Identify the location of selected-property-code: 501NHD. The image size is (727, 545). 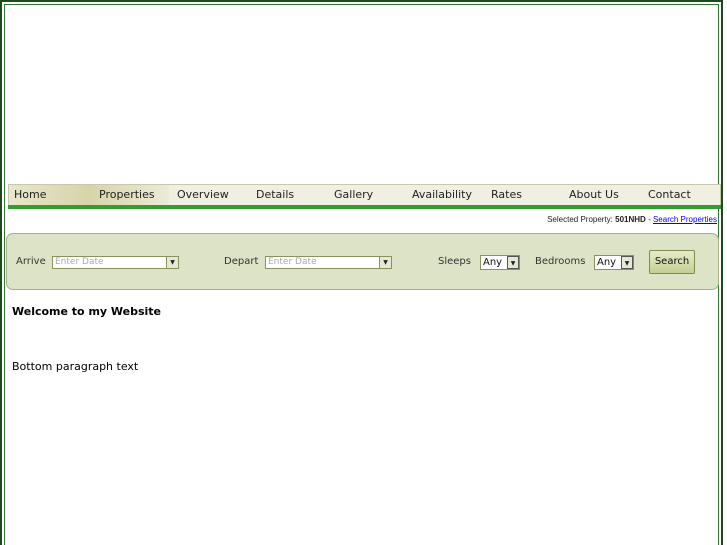
(630, 219).